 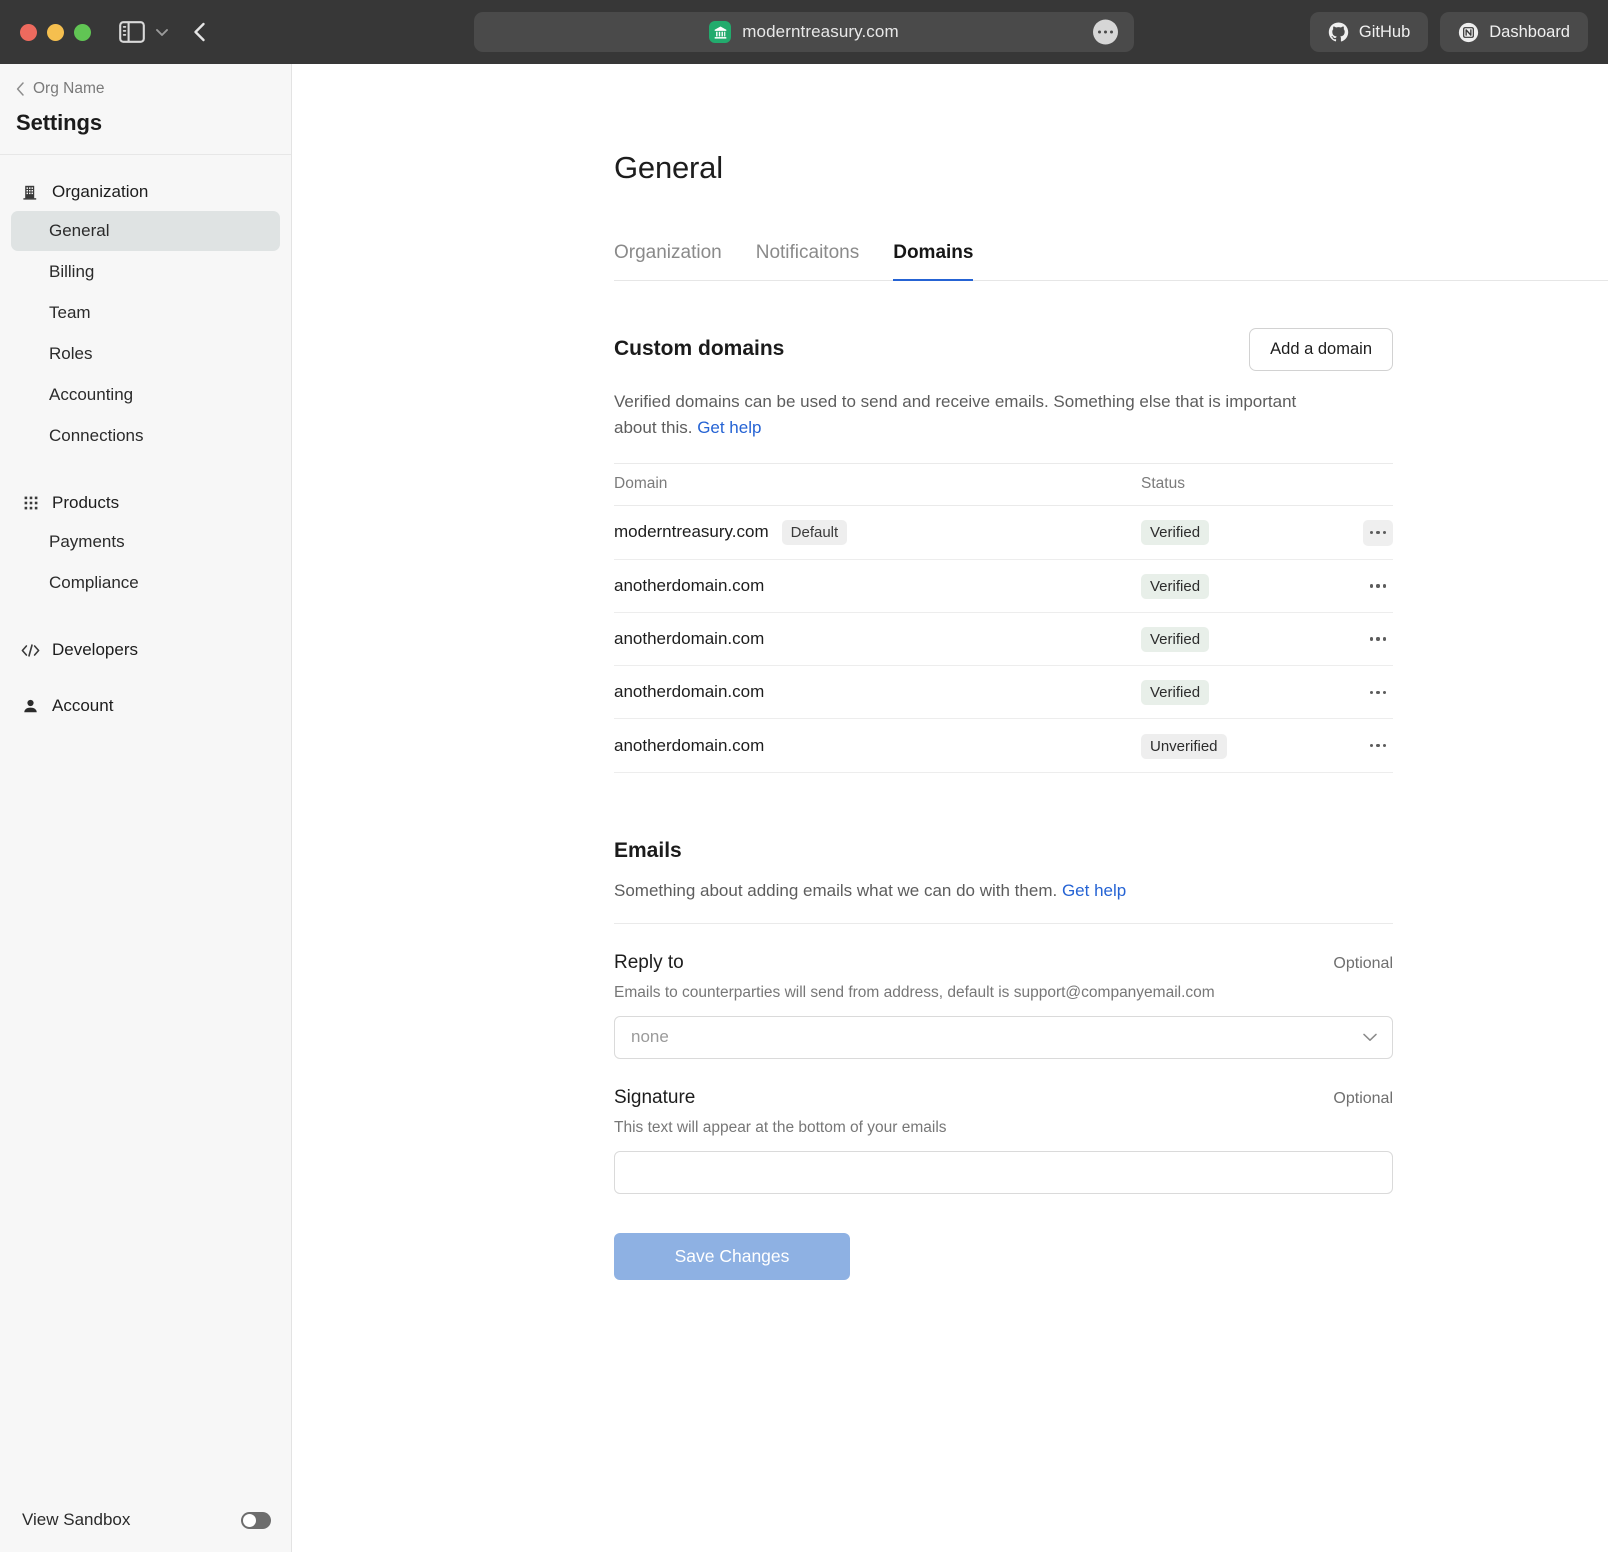 What do you see at coordinates (200, 32) in the screenshot?
I see `back-arrow-icon` at bounding box center [200, 32].